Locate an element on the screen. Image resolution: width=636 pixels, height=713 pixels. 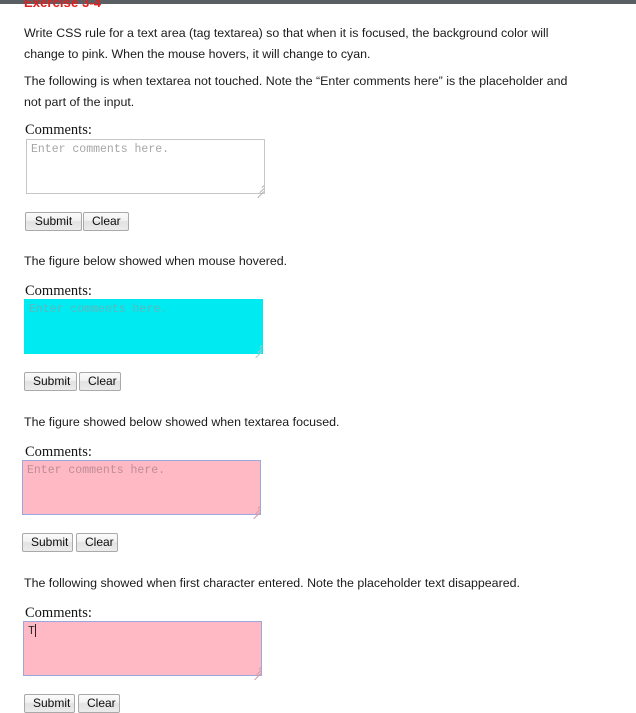
comments-label-untouched: Comments: is located at coordinates (58, 130).